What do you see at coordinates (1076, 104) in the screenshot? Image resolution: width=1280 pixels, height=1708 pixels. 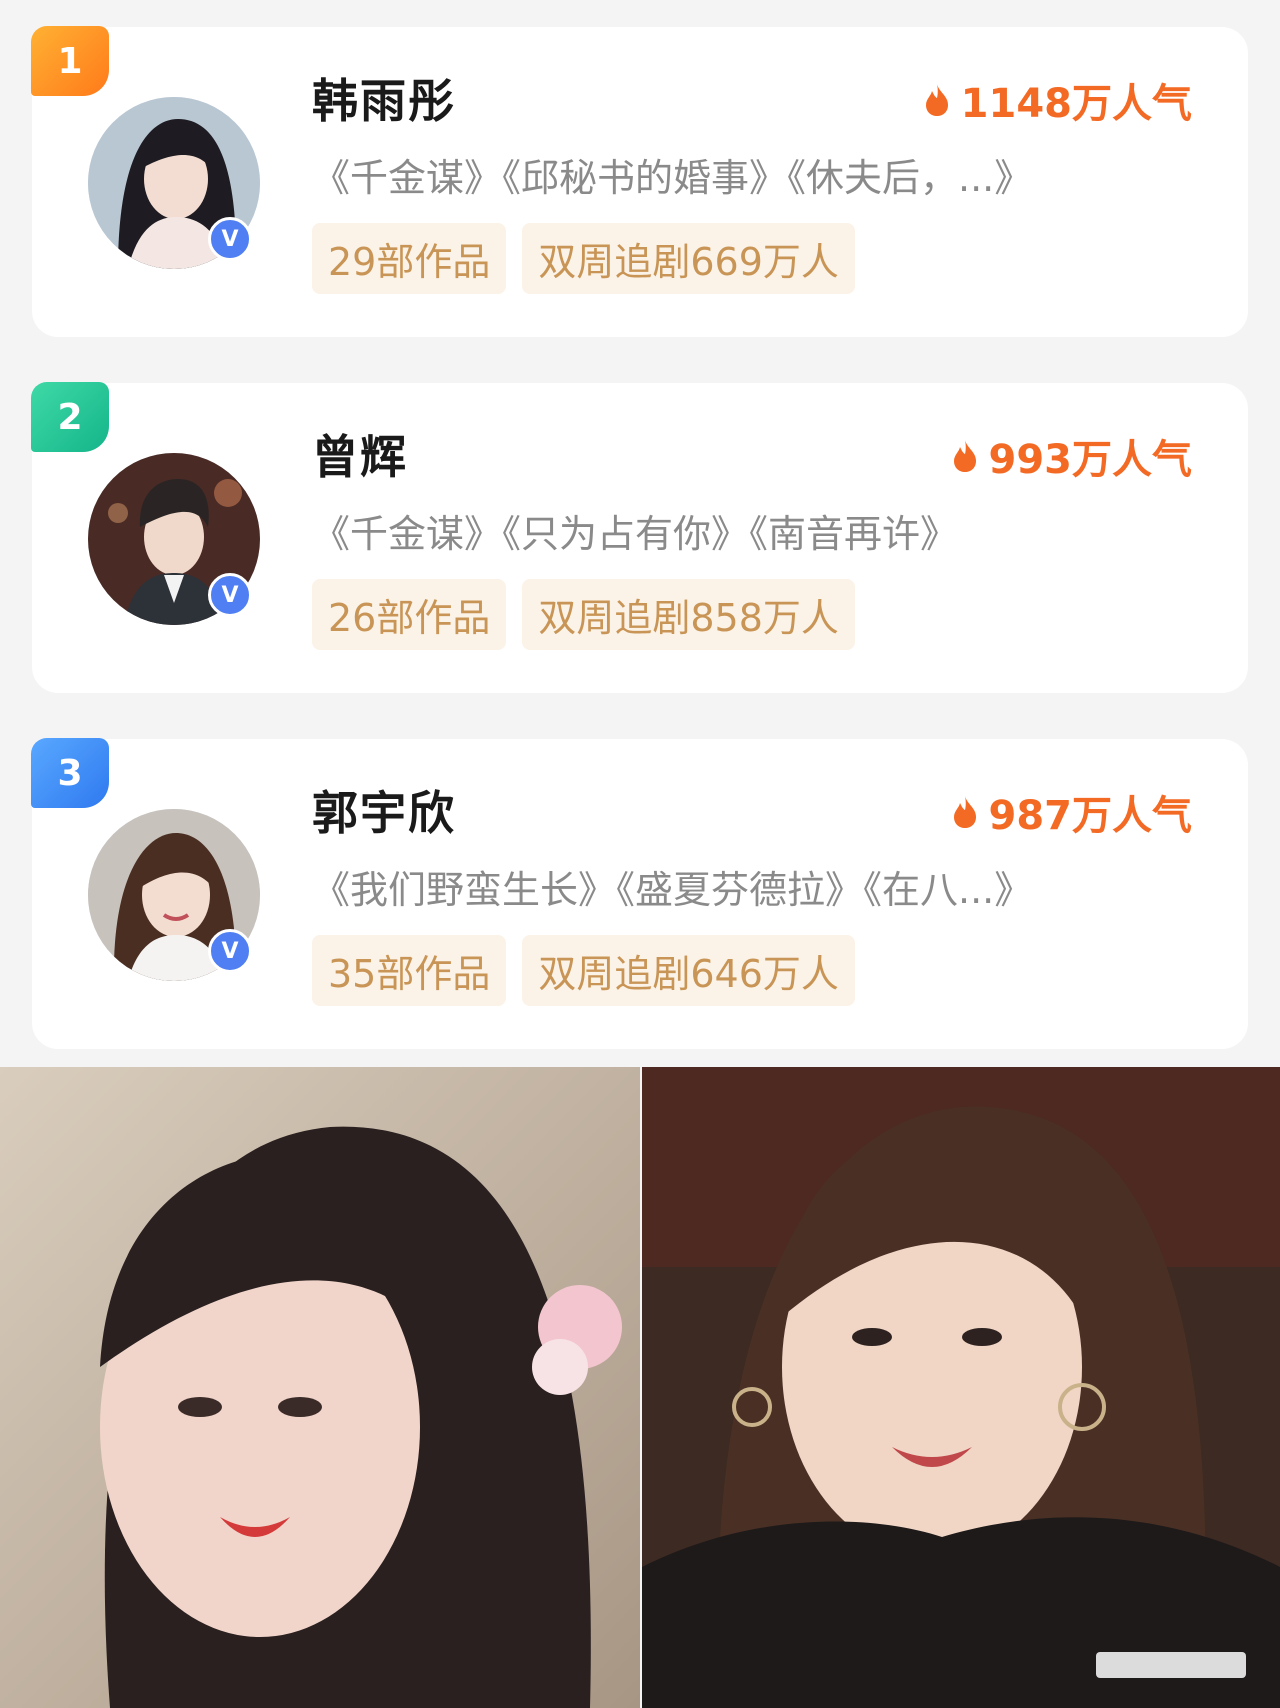 I see `popularity-value: 1148万人气` at bounding box center [1076, 104].